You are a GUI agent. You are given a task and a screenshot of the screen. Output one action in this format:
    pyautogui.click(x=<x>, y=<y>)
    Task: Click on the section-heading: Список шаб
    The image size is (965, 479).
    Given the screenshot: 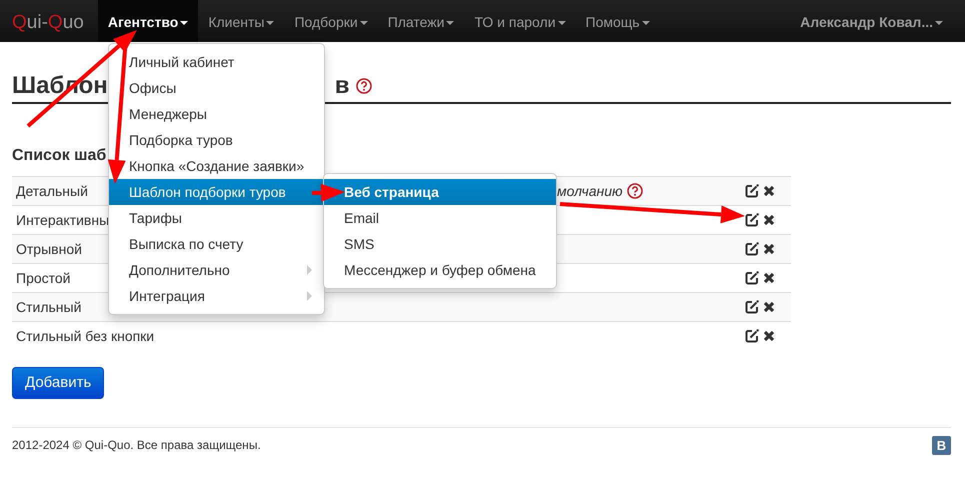 What is the action you would take?
    pyautogui.click(x=59, y=156)
    